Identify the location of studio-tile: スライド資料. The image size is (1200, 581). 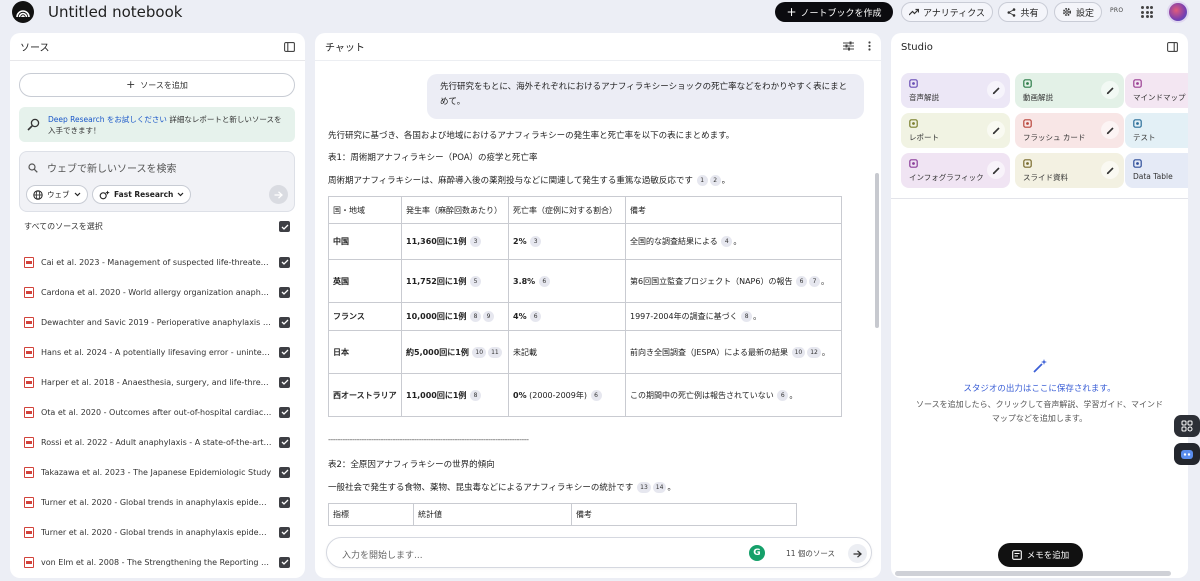
(1069, 170).